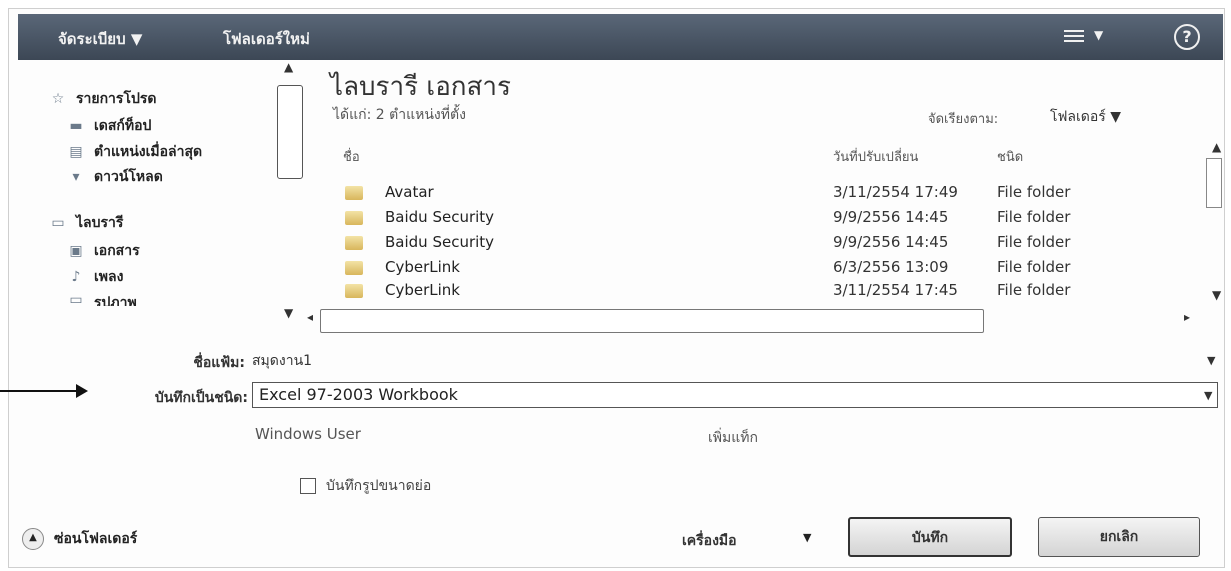 Image resolution: width=1231 pixels, height=571 pixels. What do you see at coordinates (1214, 183) in the screenshot?
I see `list-scrollbar-thumb` at bounding box center [1214, 183].